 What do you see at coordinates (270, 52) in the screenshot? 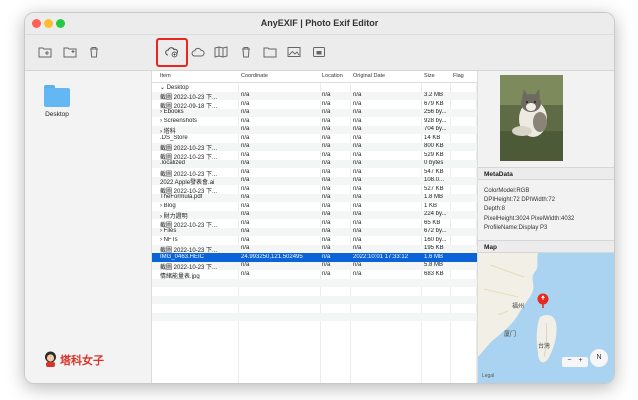
I see `open-folder-button` at bounding box center [270, 52].